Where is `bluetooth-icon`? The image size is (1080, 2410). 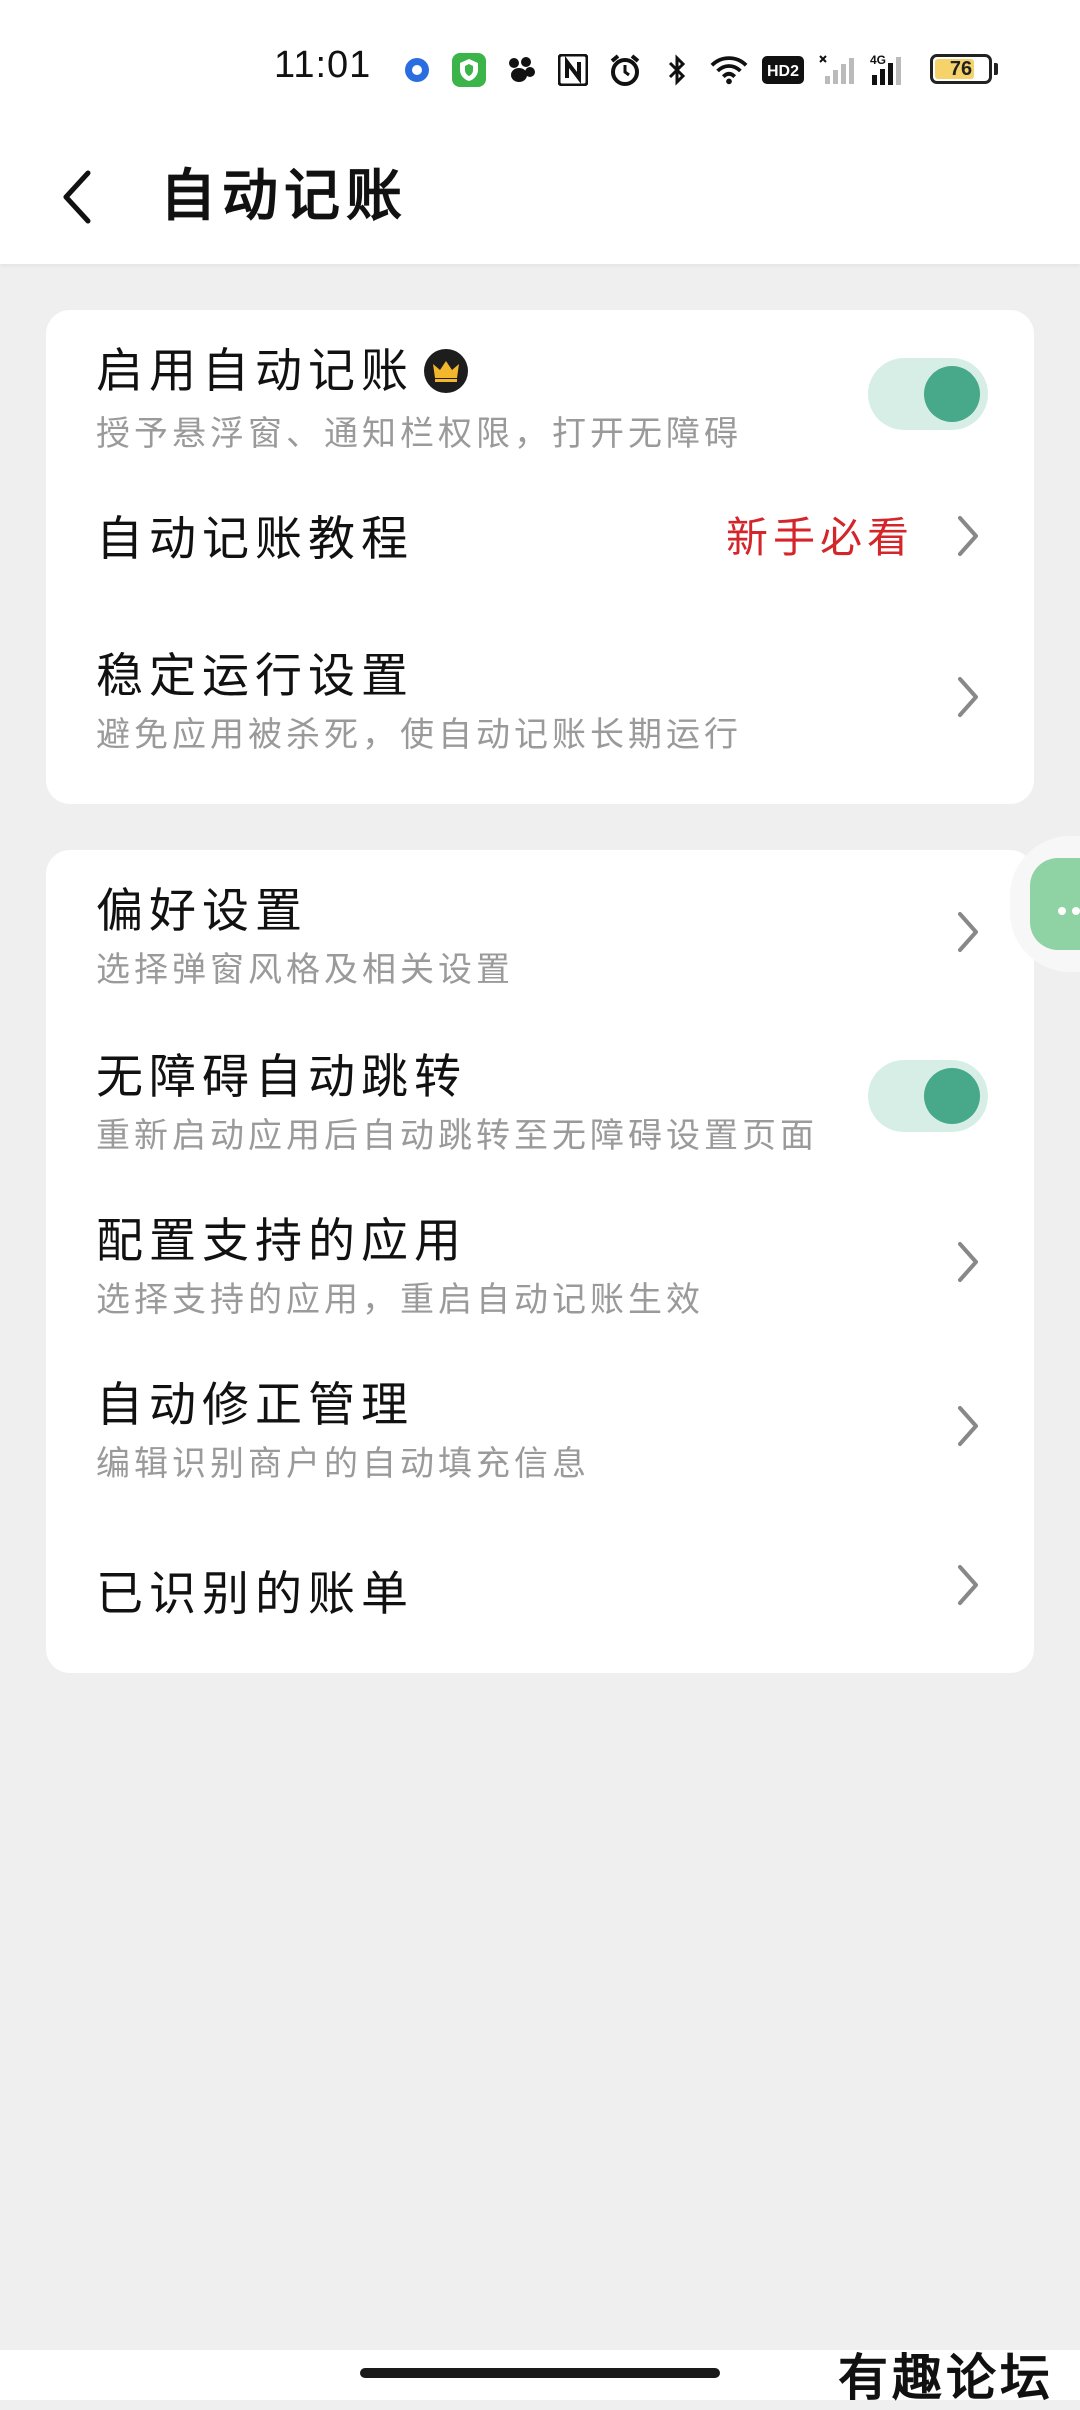 bluetooth-icon is located at coordinates (677, 70).